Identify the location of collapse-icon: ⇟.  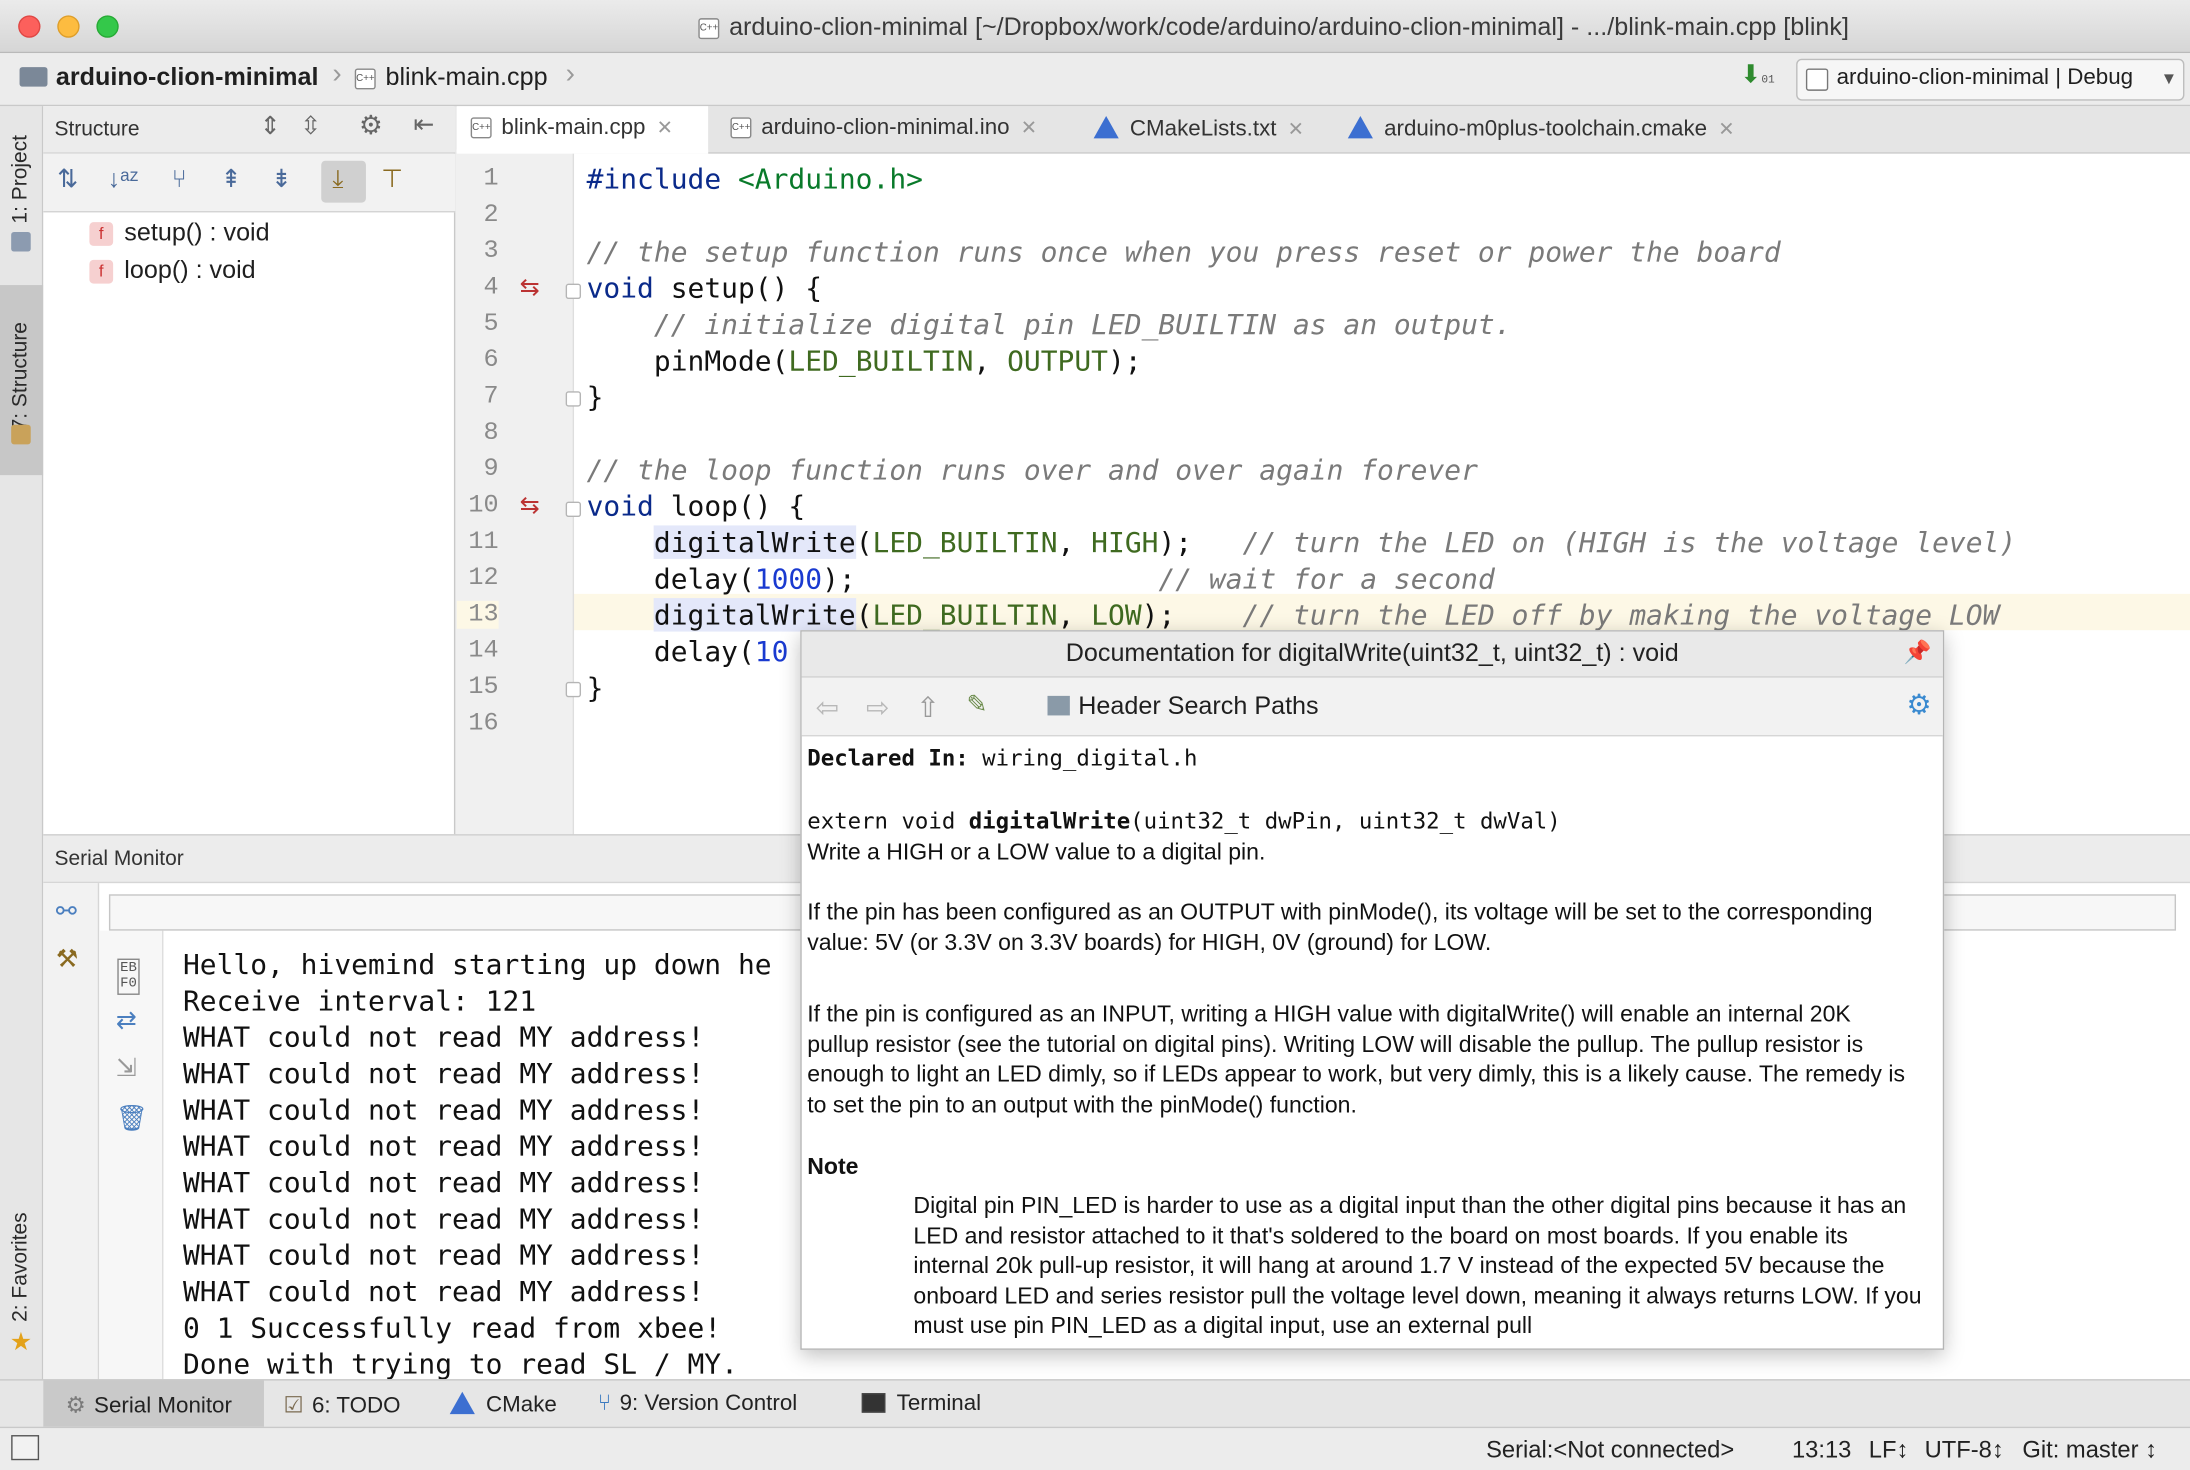
(281, 179).